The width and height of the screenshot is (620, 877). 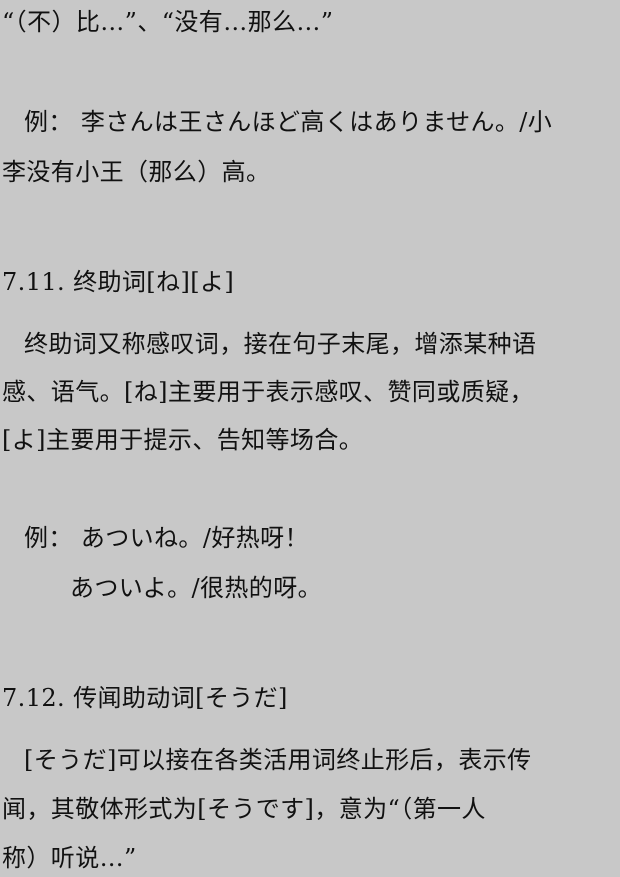 I want to click on section-7-12-paragraph-line-3: 称）听说…”, so click(x=69, y=858).